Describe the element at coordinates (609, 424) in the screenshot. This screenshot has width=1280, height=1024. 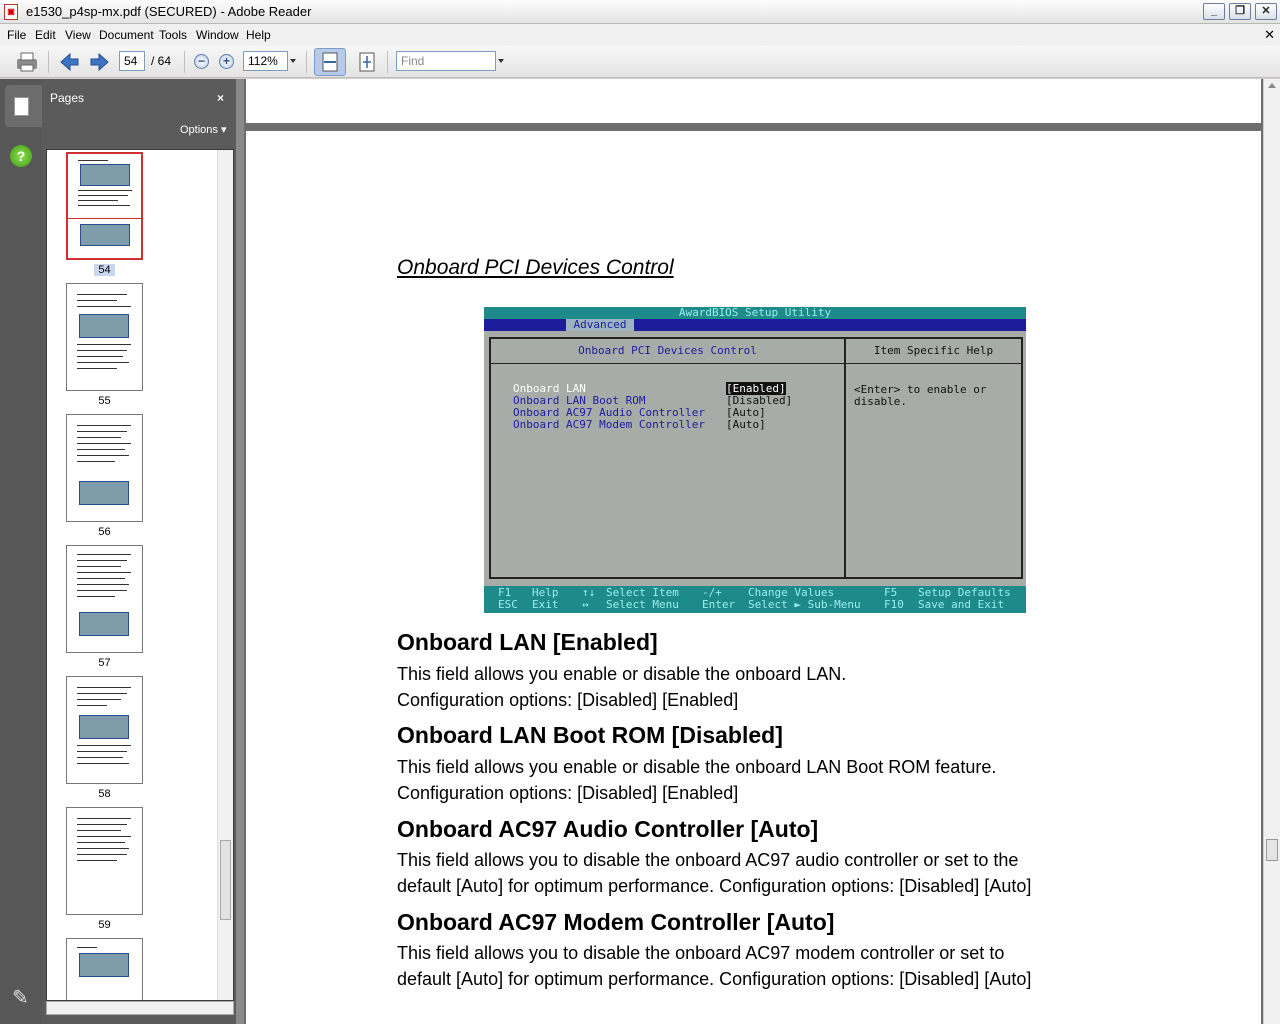
I see `bios-item-label: Onboard AC97 Modem Controller` at that location.